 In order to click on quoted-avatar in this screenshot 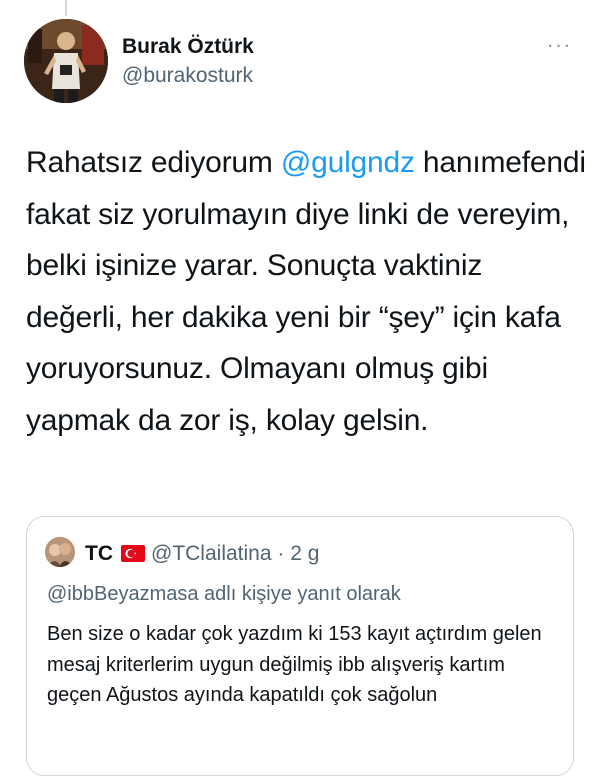, I will do `click(60, 552)`.